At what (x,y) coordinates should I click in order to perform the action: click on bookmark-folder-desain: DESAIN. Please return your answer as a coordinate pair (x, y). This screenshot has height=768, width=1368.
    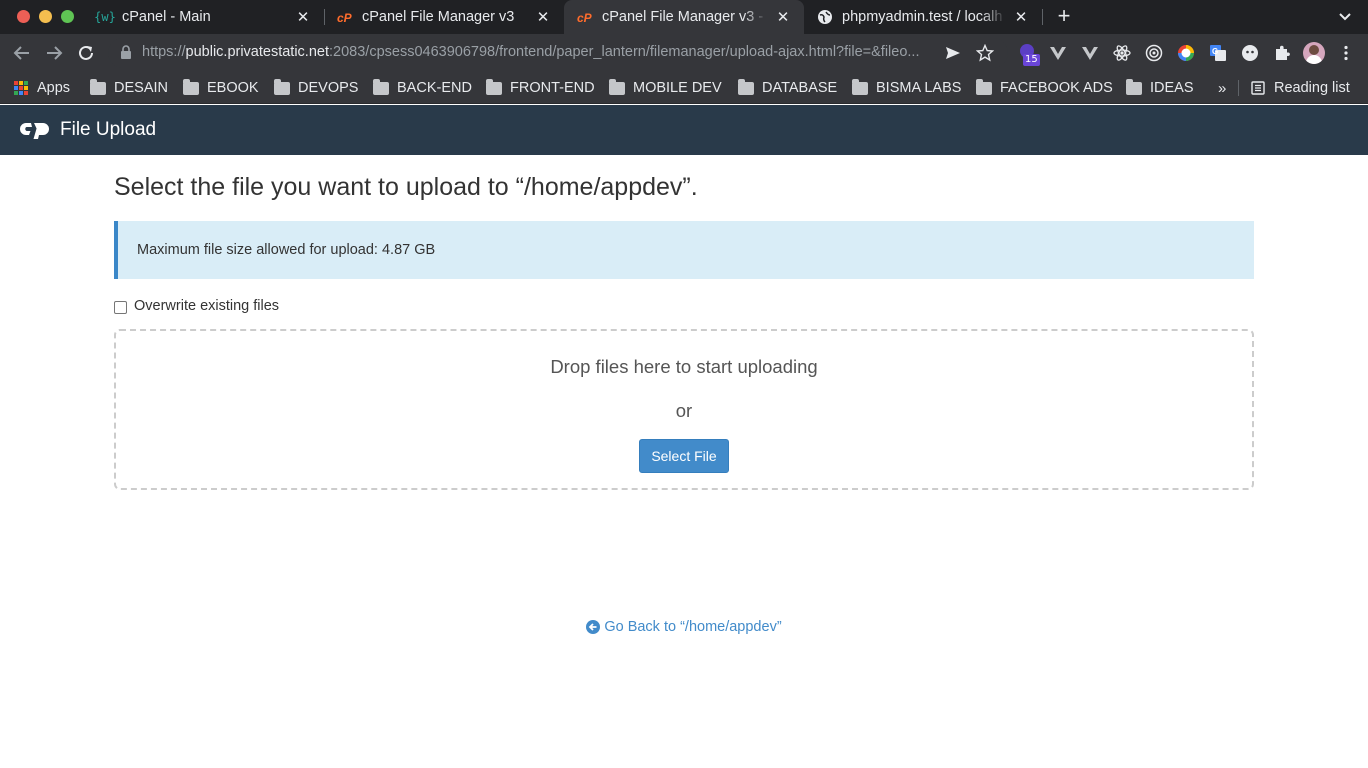
    Looking at the image, I should click on (129, 88).